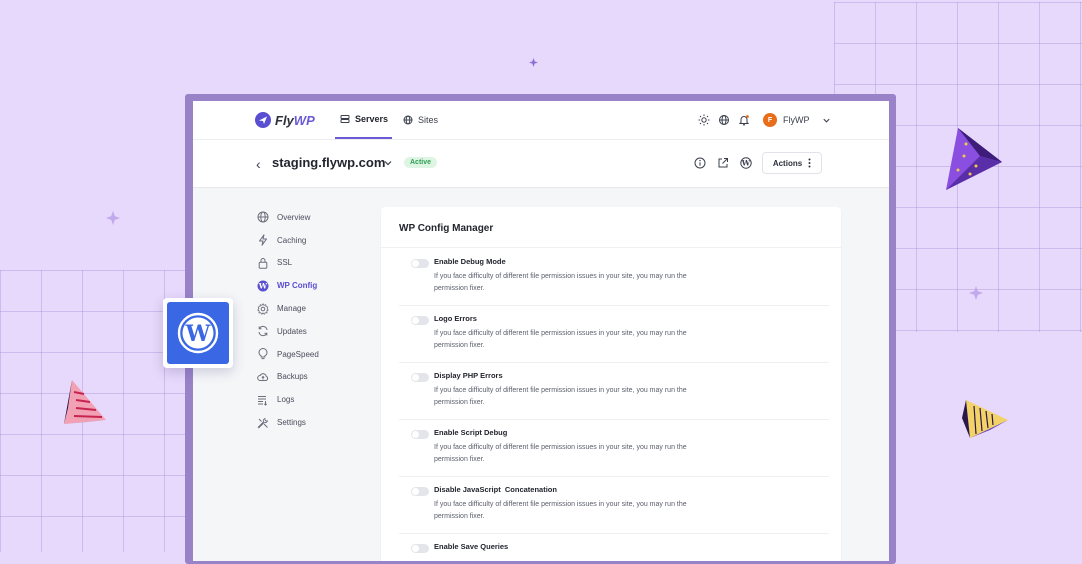 The width and height of the screenshot is (1082, 564). Describe the element at coordinates (468, 375) in the screenshot. I see `setting-title: Display PHP Errors` at that location.